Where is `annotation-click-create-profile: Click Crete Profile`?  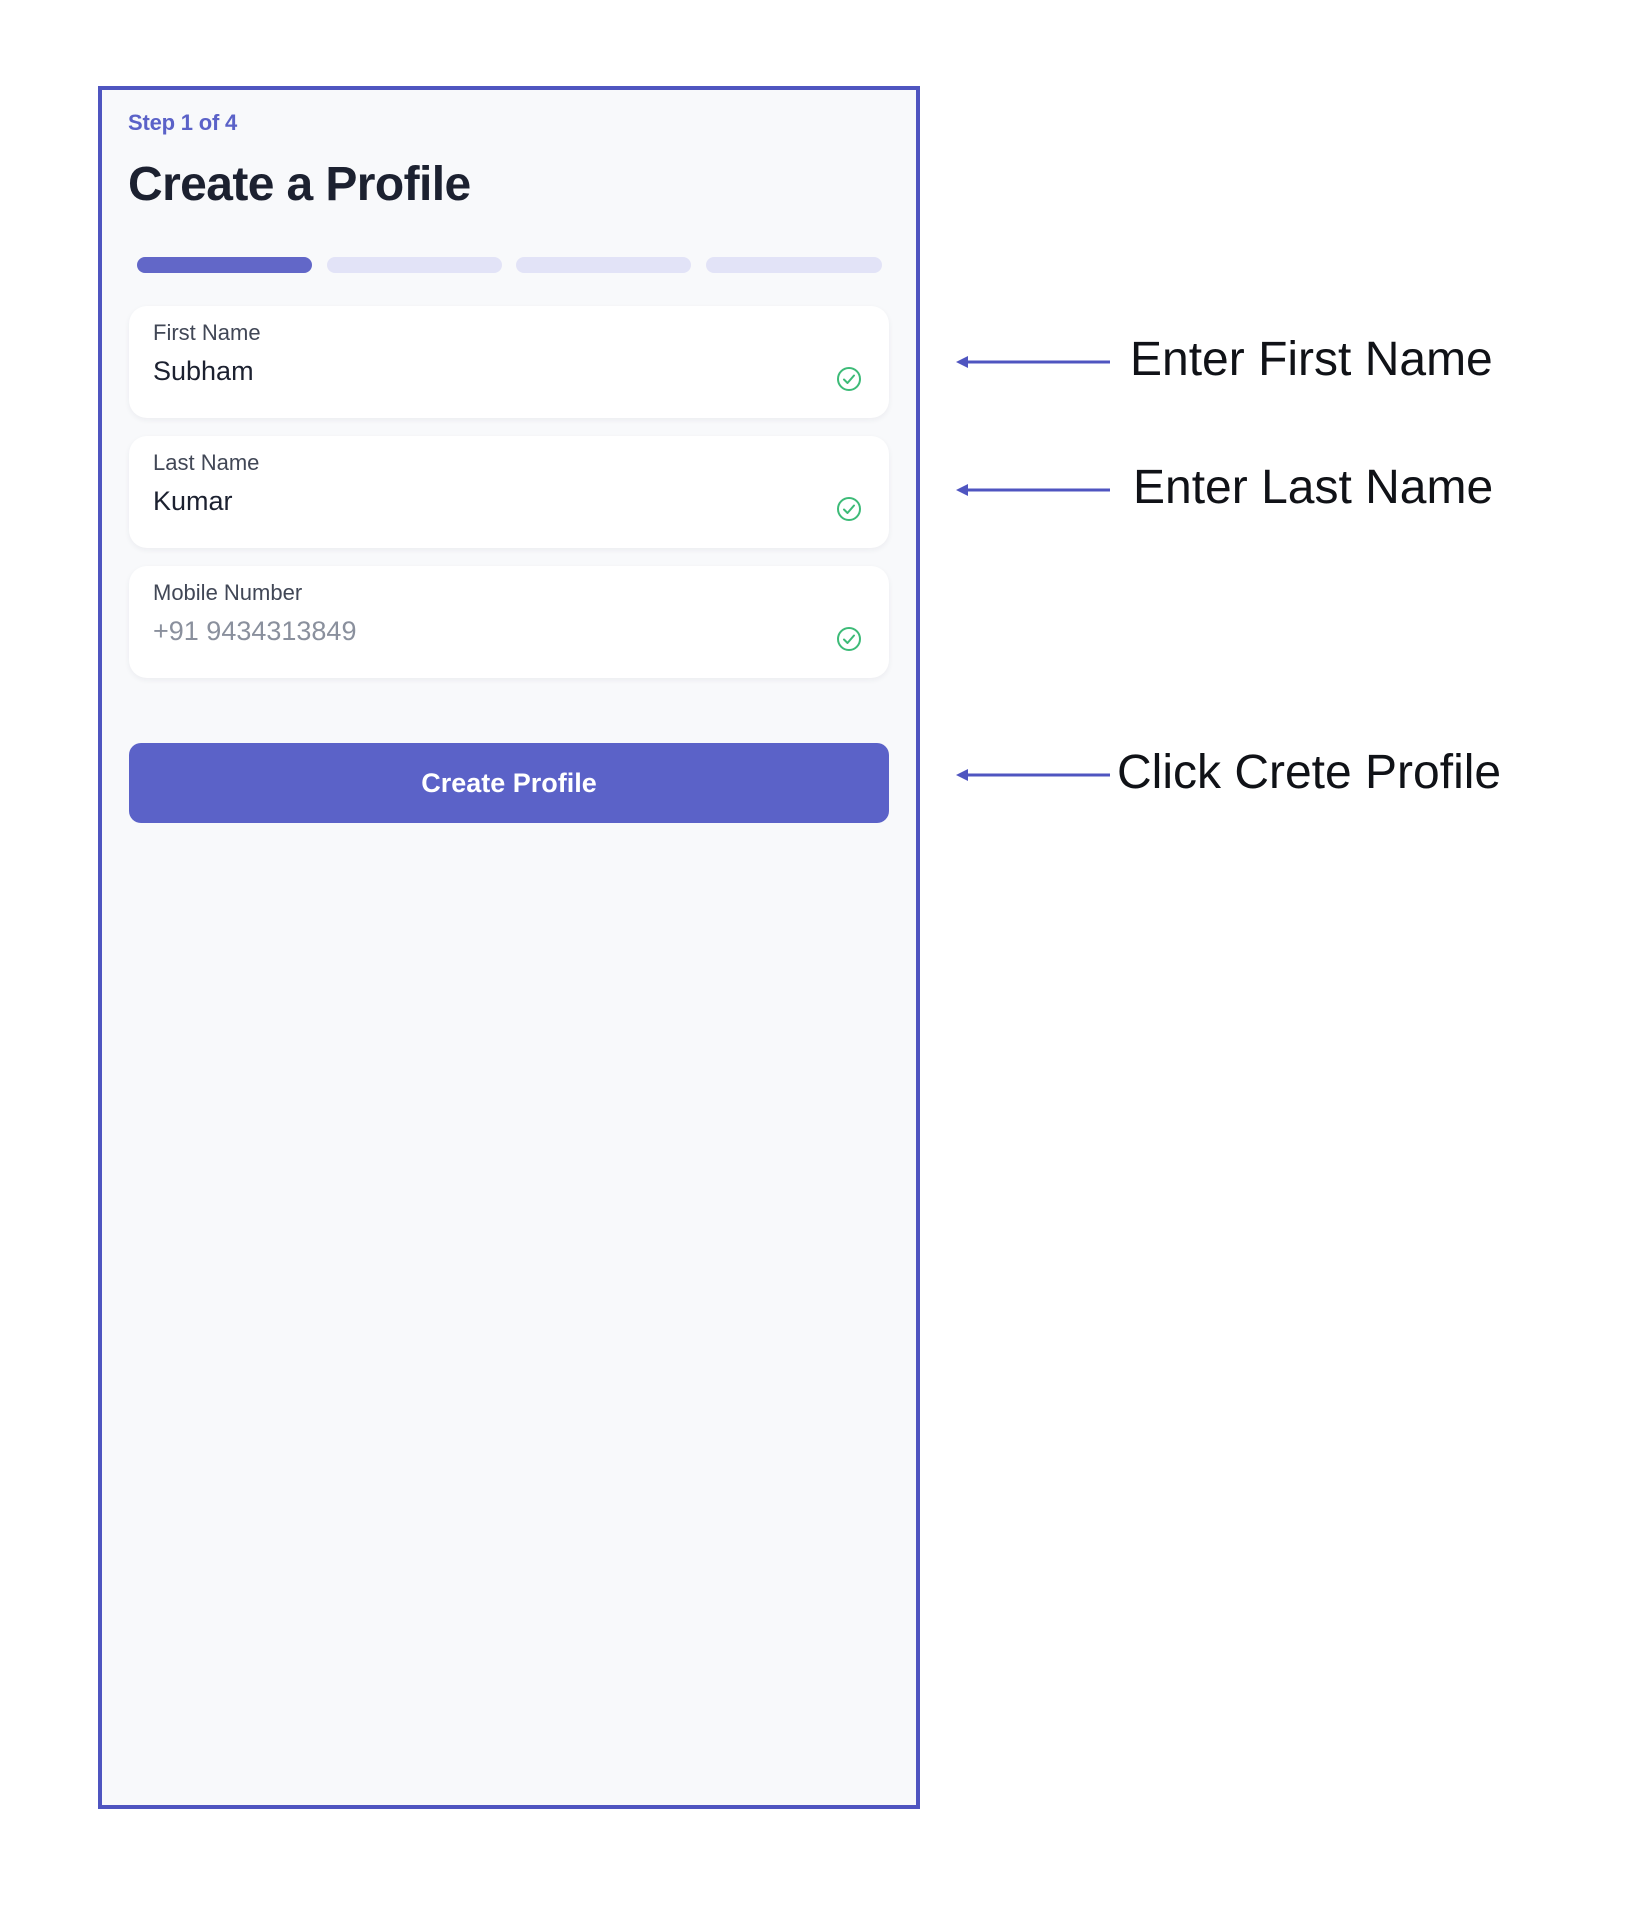
annotation-click-create-profile: Click Crete Profile is located at coordinates (1309, 772).